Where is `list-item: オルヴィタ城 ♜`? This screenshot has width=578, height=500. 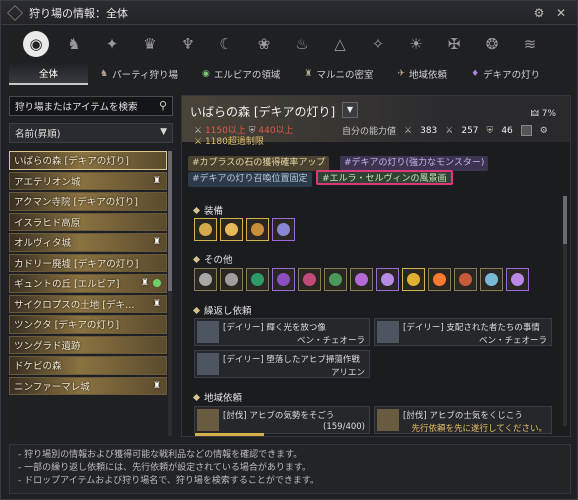 list-item: オルヴィタ城 ♜ is located at coordinates (88, 242).